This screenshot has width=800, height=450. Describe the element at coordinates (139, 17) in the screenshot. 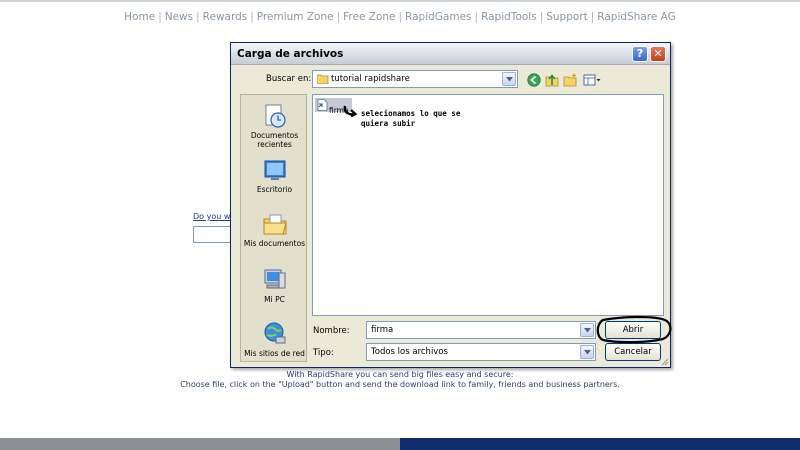

I see `nav-home-link: Home` at that location.